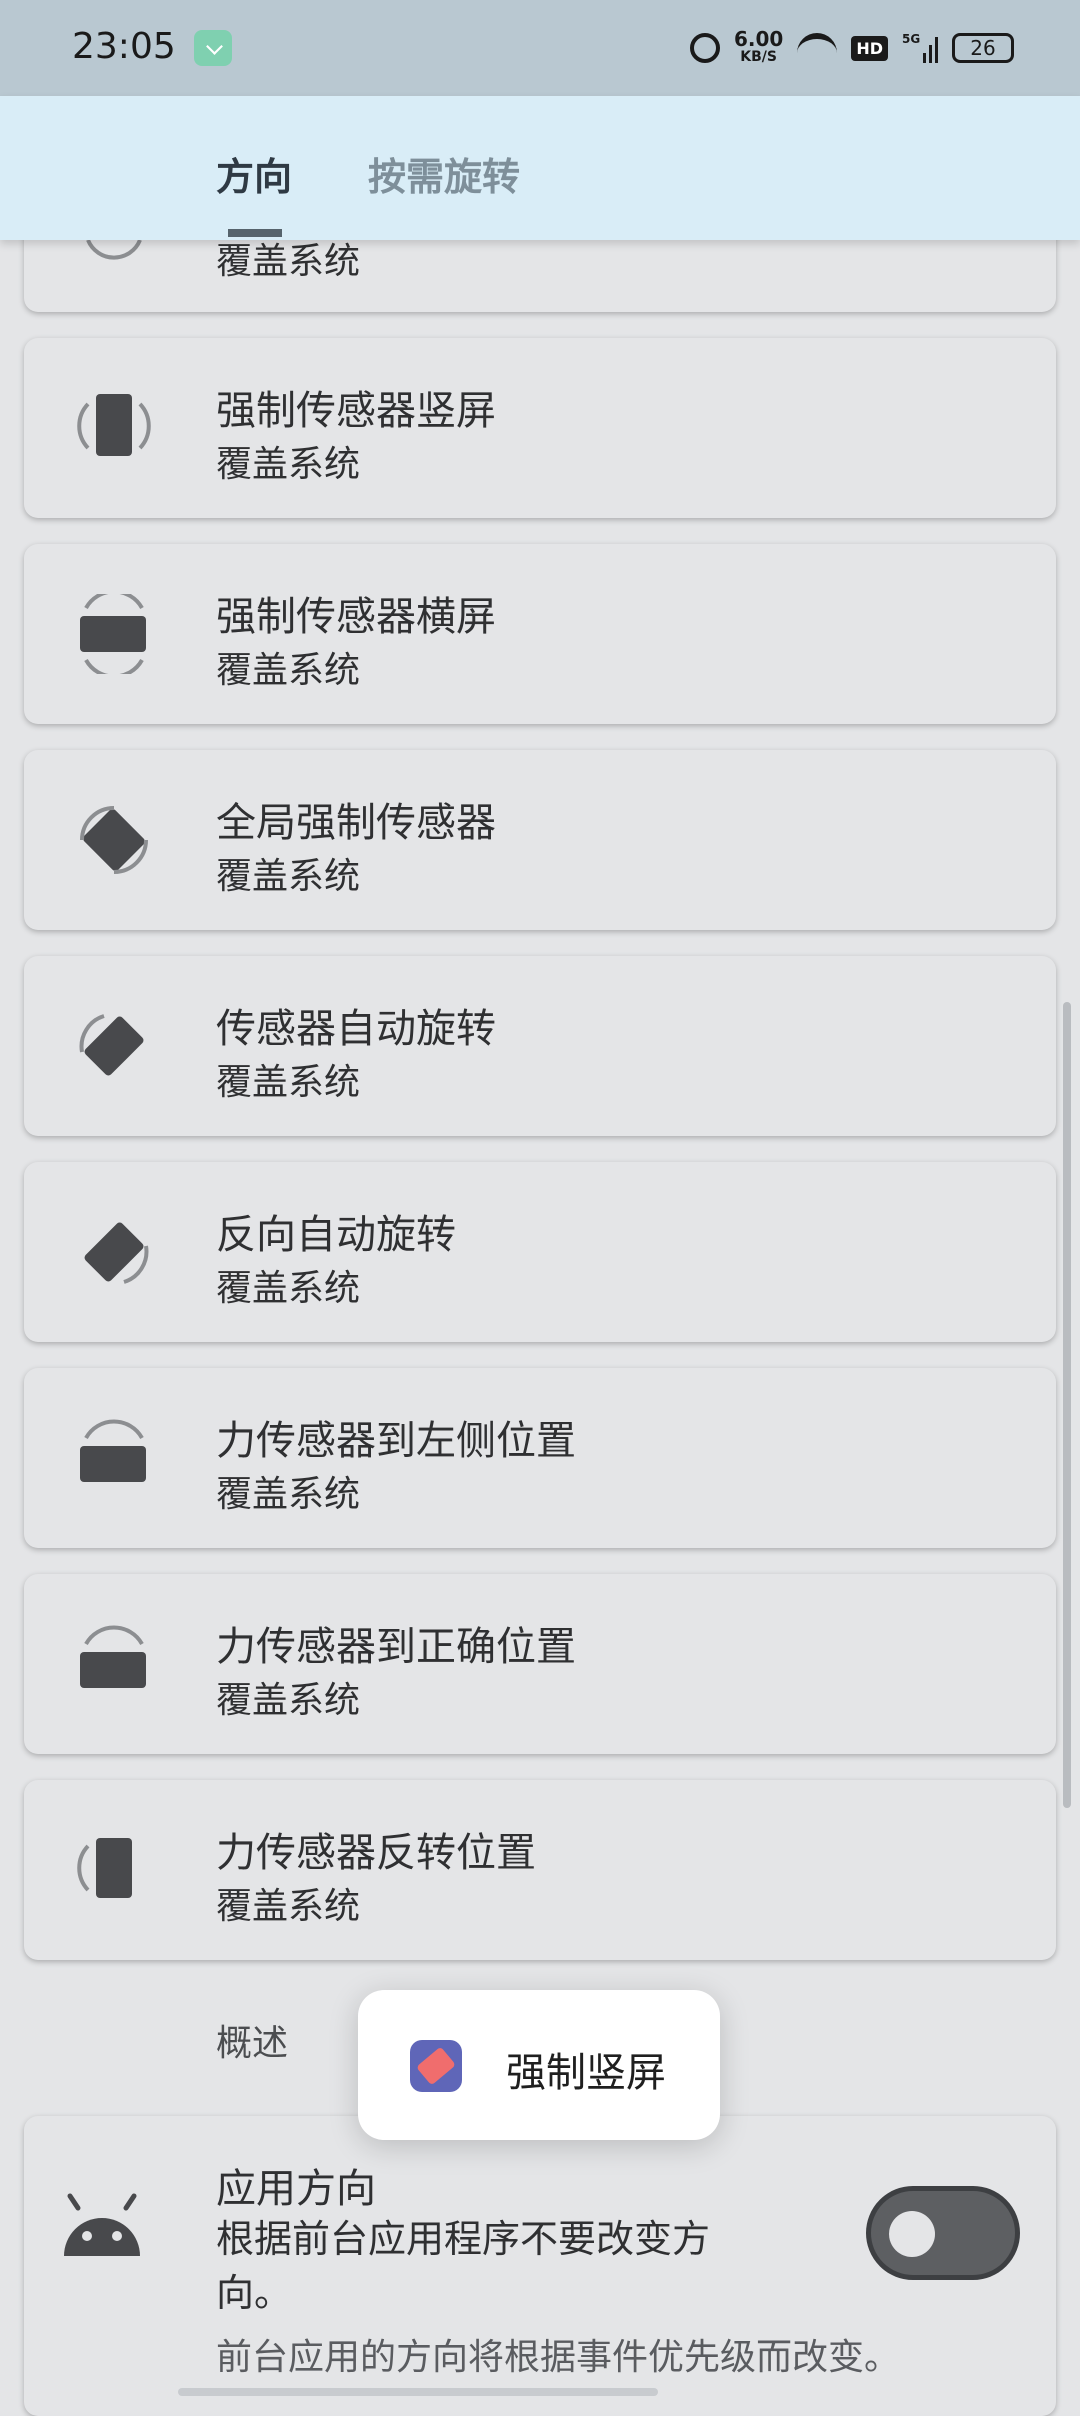 Image resolution: width=1080 pixels, height=2416 pixels. Describe the element at coordinates (356, 617) in the screenshot. I see `card-title: 强制传感器横屏` at that location.